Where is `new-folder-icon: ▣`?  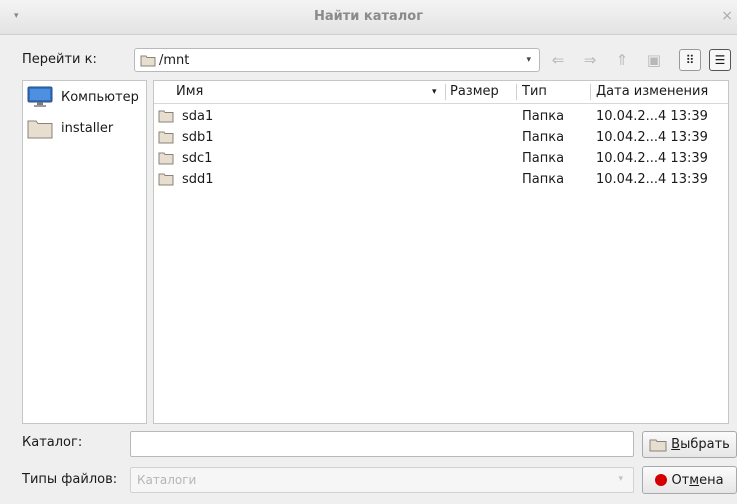
new-folder-icon: ▣ is located at coordinates (654, 60).